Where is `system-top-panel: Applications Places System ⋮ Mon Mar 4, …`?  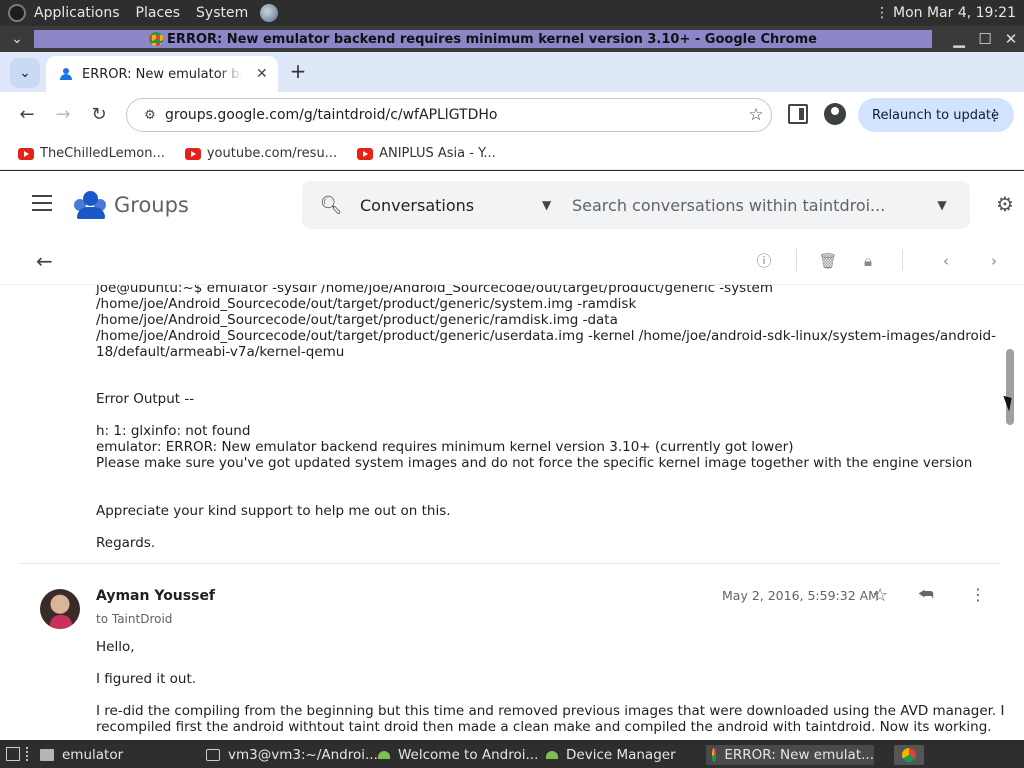 system-top-panel: Applications Places System ⋮ Mon Mar 4, … is located at coordinates (512, 13).